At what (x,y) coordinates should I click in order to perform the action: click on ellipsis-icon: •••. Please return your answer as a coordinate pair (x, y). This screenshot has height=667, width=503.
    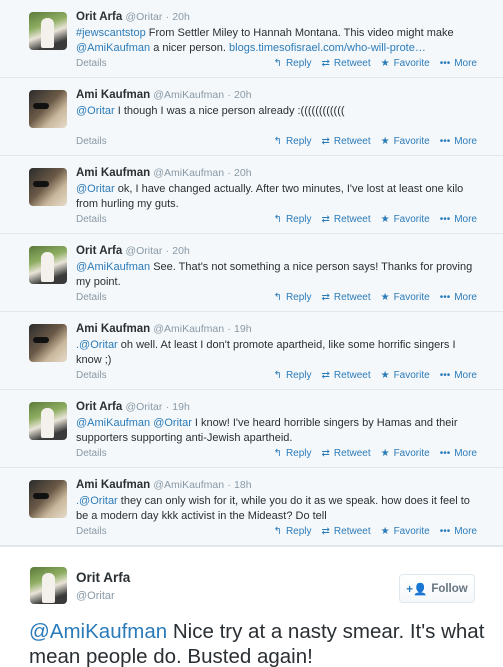
    Looking at the image, I should click on (445, 141).